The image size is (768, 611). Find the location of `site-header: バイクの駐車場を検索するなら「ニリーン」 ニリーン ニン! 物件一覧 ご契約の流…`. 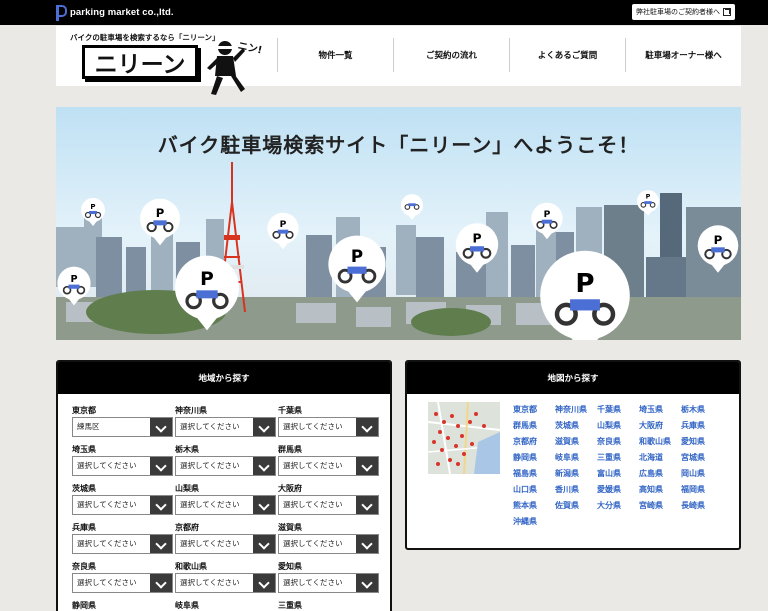

site-header: バイクの駐車場を検索するなら「ニリーン」 ニリーン ニン! 物件一覧 ご契約の流… is located at coordinates (398, 60).